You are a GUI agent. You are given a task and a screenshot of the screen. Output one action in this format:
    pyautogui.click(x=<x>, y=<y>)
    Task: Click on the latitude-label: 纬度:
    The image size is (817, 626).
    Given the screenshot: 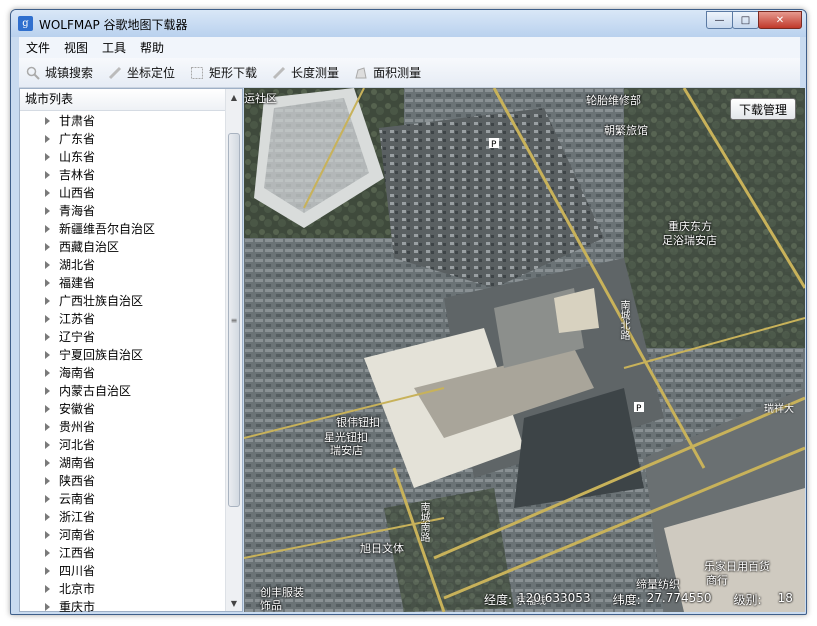 What is the action you would take?
    pyautogui.click(x=626, y=600)
    